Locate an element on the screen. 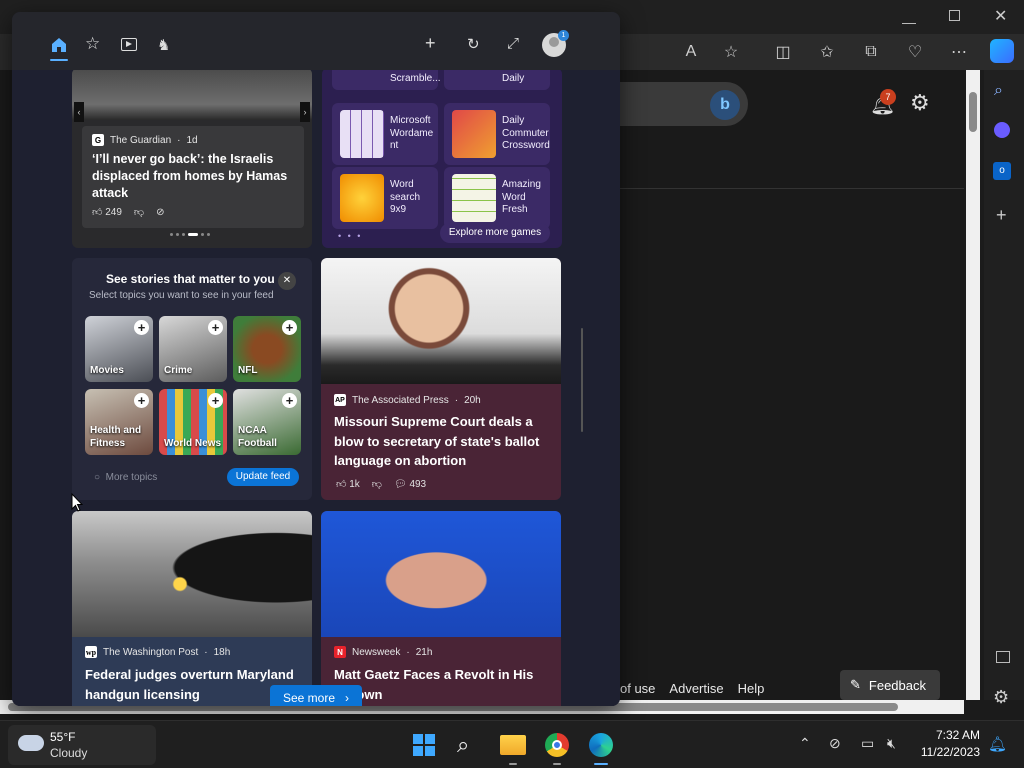  close-window-icon: ✕ is located at coordinates (1000, 16).